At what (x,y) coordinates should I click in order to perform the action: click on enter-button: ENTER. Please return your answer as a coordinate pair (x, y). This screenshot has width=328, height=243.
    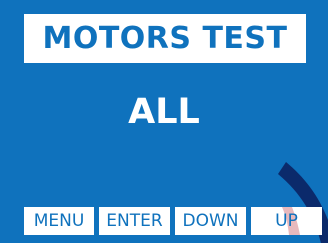
    Looking at the image, I should click on (134, 221).